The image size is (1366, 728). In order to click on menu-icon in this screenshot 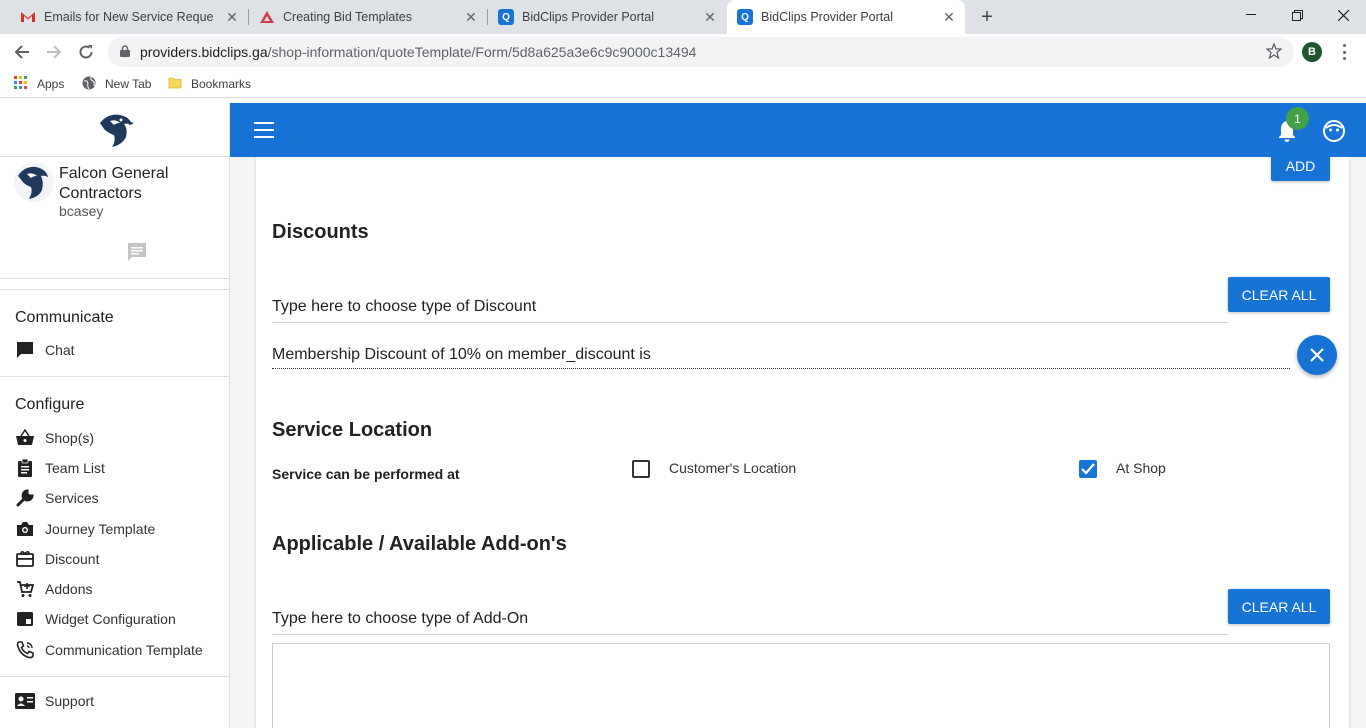, I will do `click(264, 130)`.